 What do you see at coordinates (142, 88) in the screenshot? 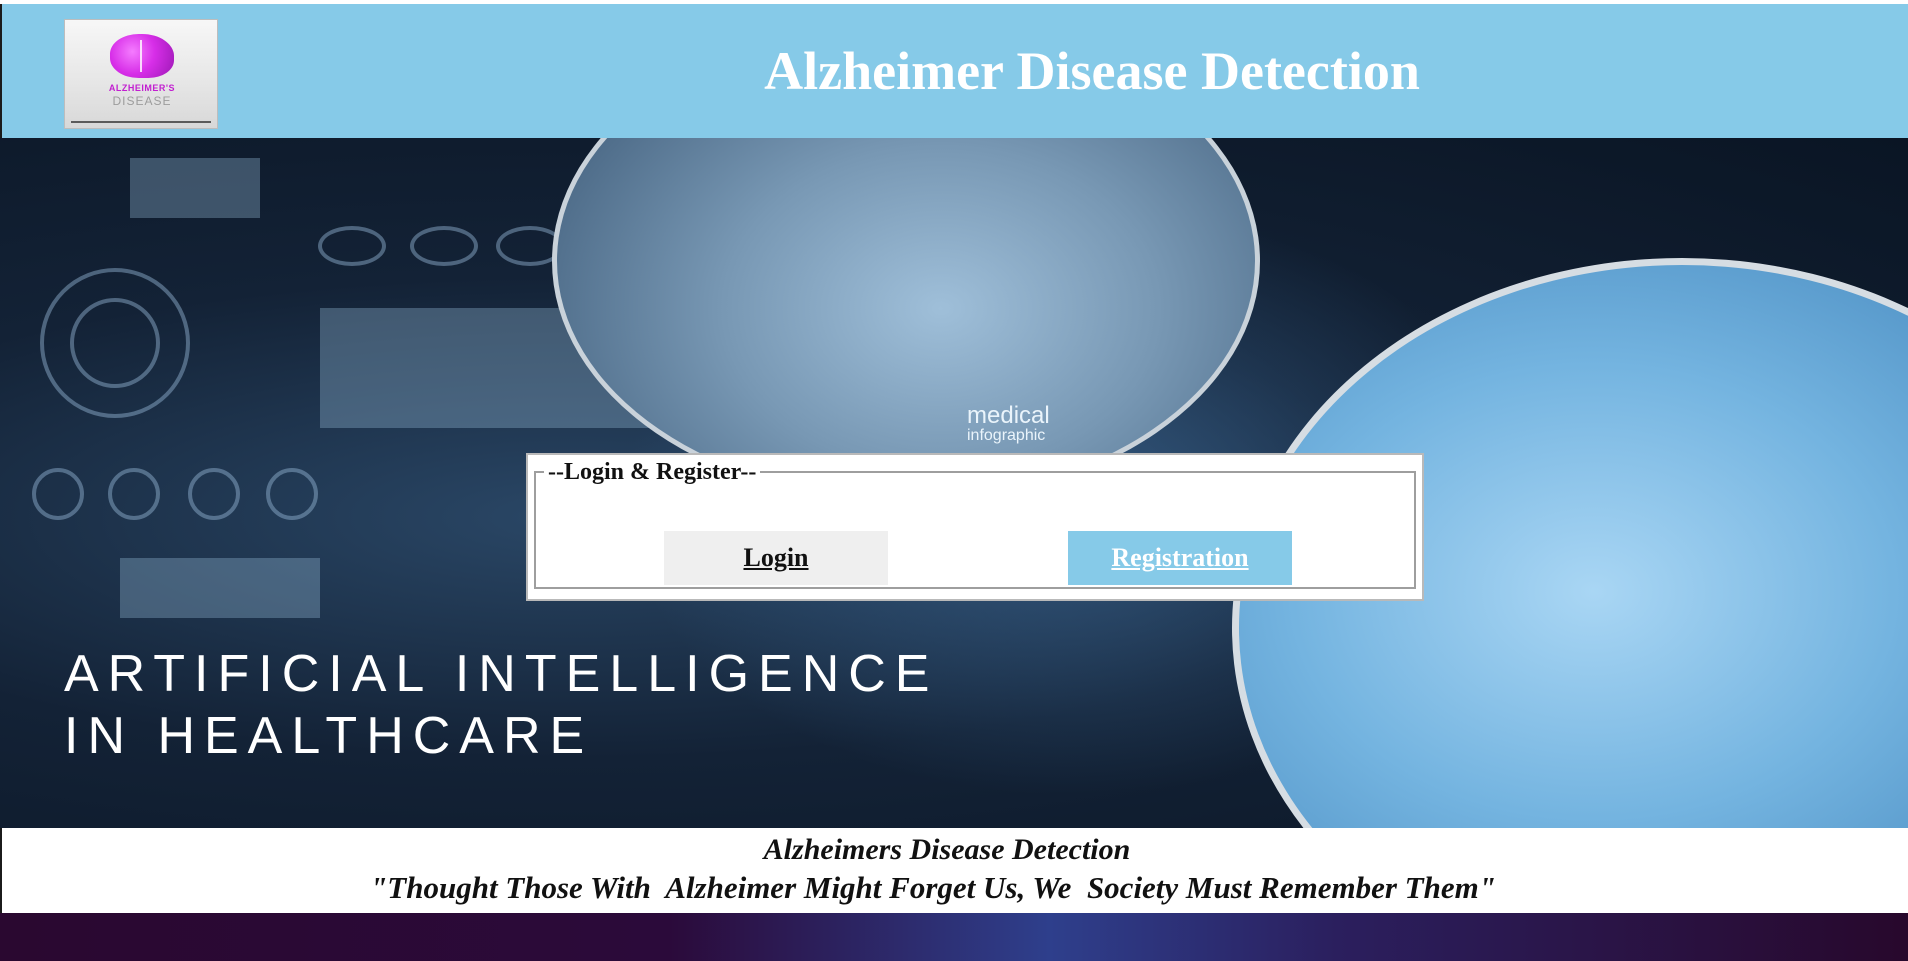
I see `logo-text-line1: ALZHEIMER'S` at bounding box center [142, 88].